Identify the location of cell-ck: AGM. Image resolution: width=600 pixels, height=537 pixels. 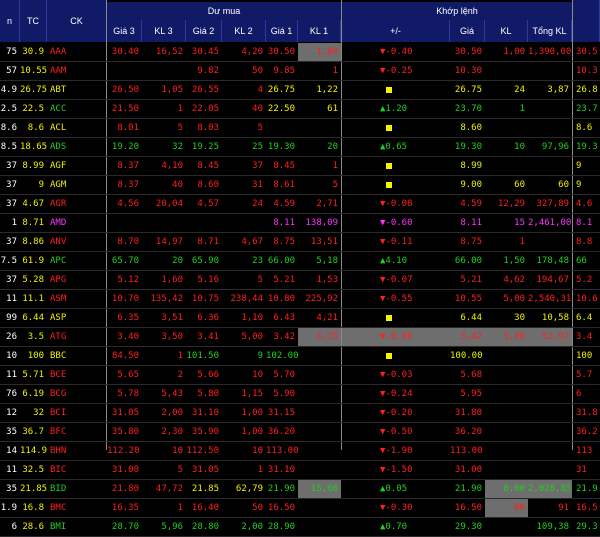
(77, 185).